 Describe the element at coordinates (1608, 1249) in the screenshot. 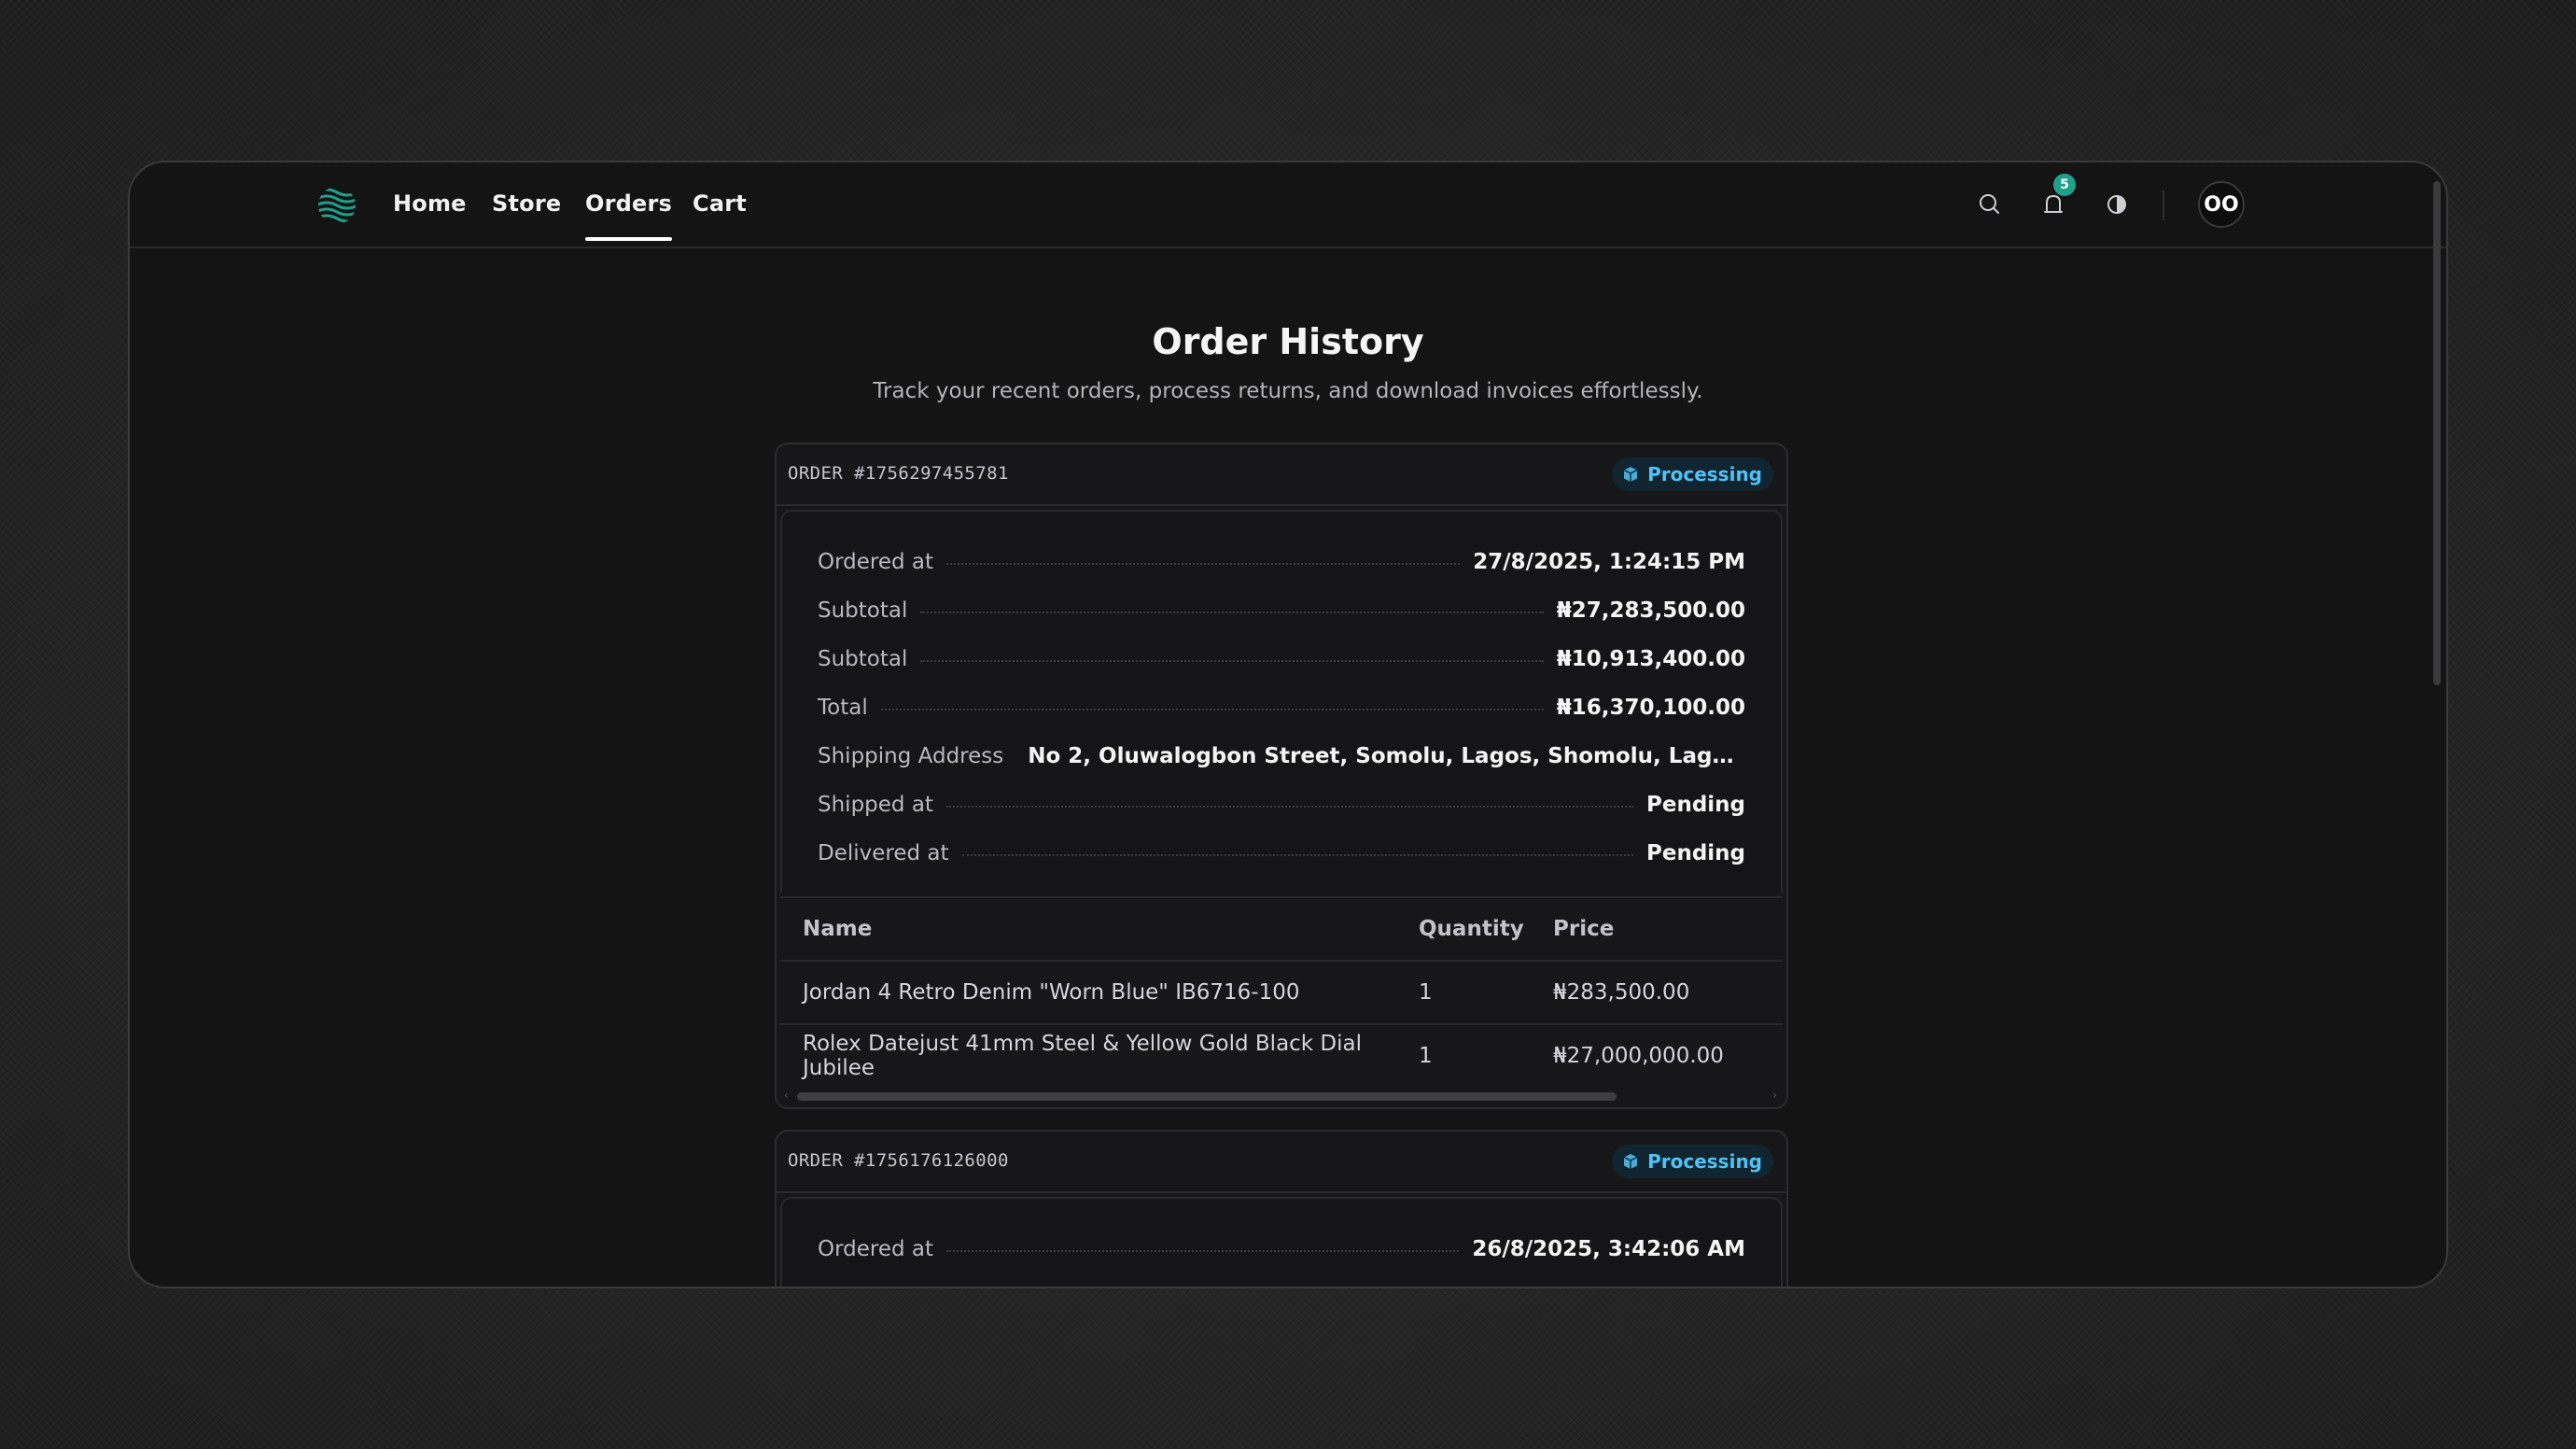

I see `detail-value: 26/8/2025, 3:42:06 AM` at that location.